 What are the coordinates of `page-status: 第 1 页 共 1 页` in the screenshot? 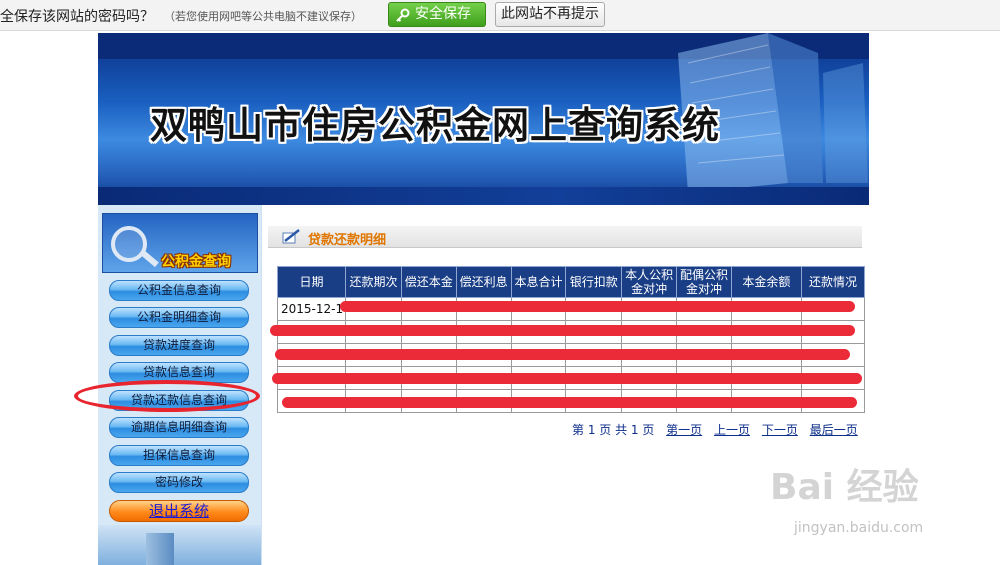 It's located at (613, 430).